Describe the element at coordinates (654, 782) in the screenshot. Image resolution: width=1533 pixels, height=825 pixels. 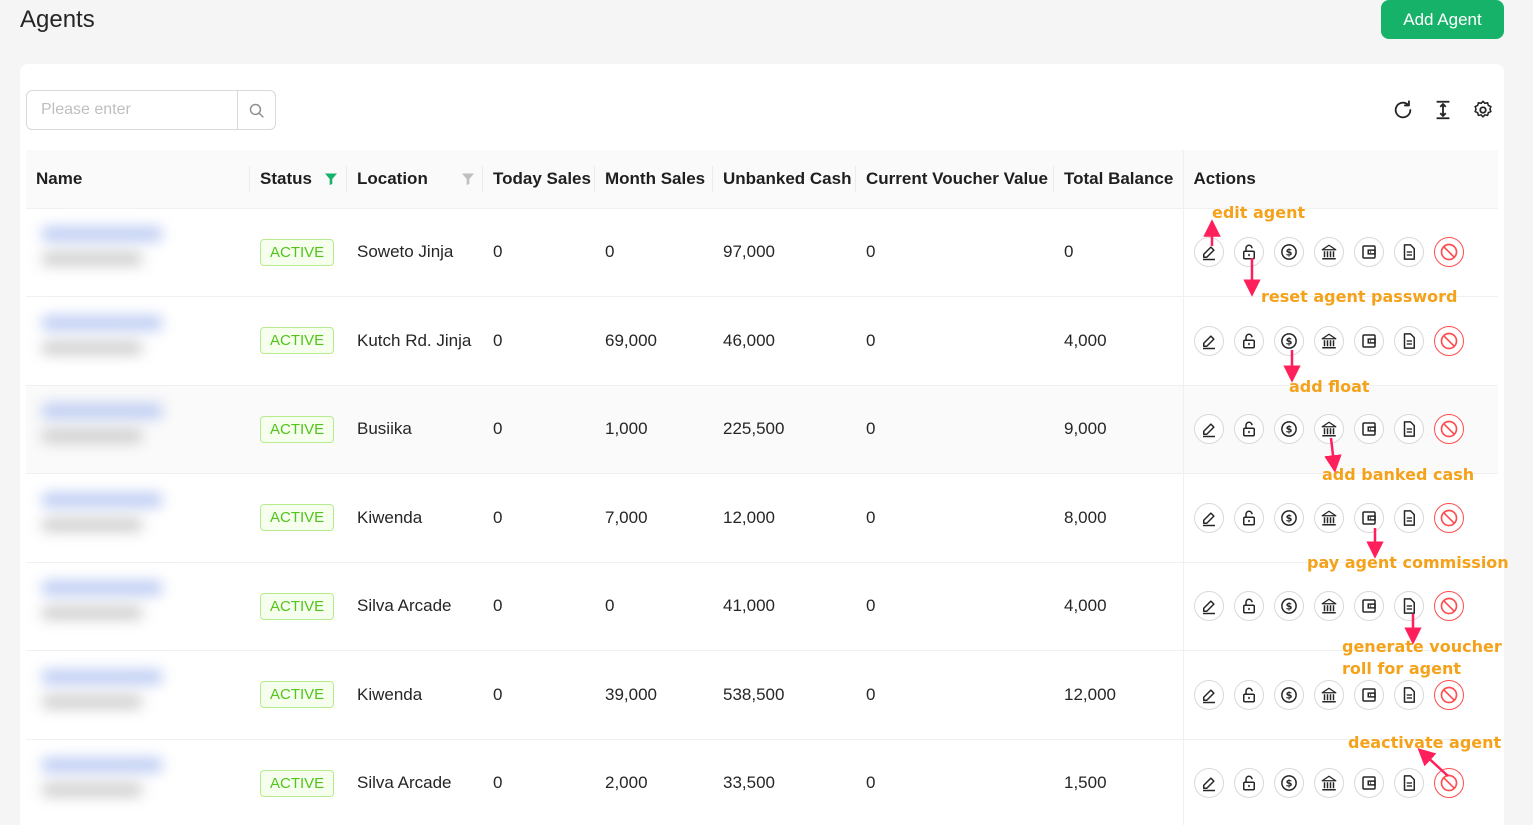
I see `month-sales-cell: 2,000` at that location.